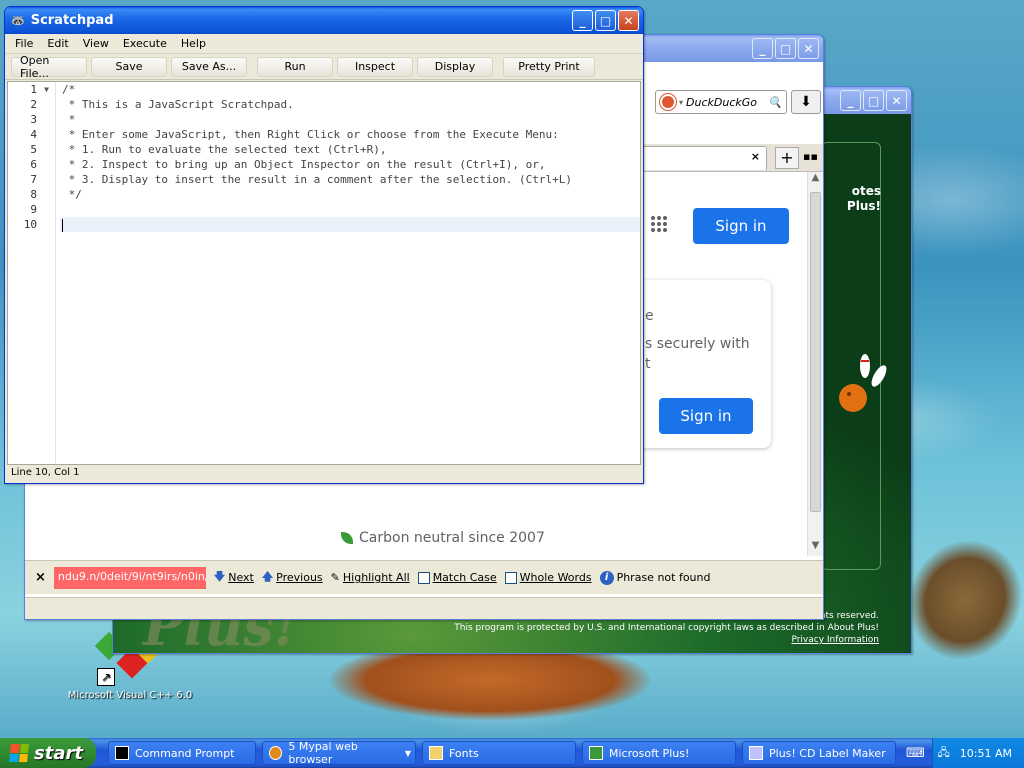 The height and width of the screenshot is (768, 1024). I want to click on run-button: Run, so click(295, 66).